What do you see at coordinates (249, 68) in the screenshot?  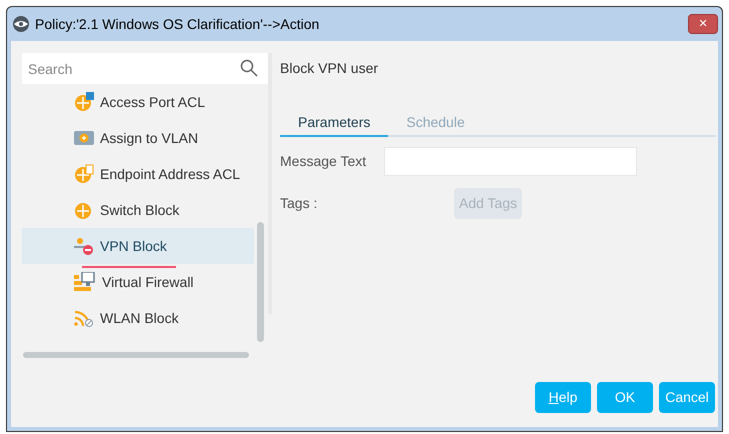 I see `search-icon` at bounding box center [249, 68].